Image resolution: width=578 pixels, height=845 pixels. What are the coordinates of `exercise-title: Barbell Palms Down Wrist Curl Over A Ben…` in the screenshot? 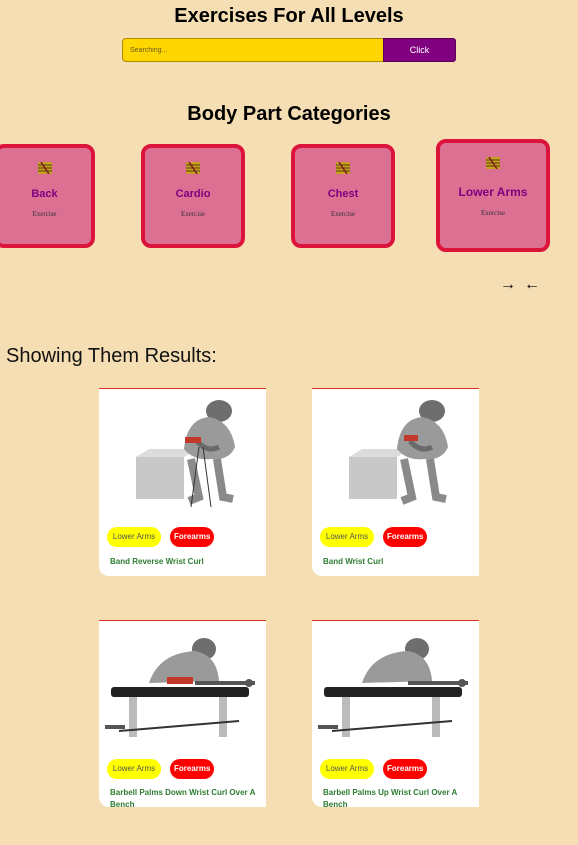 It's located at (188, 799).